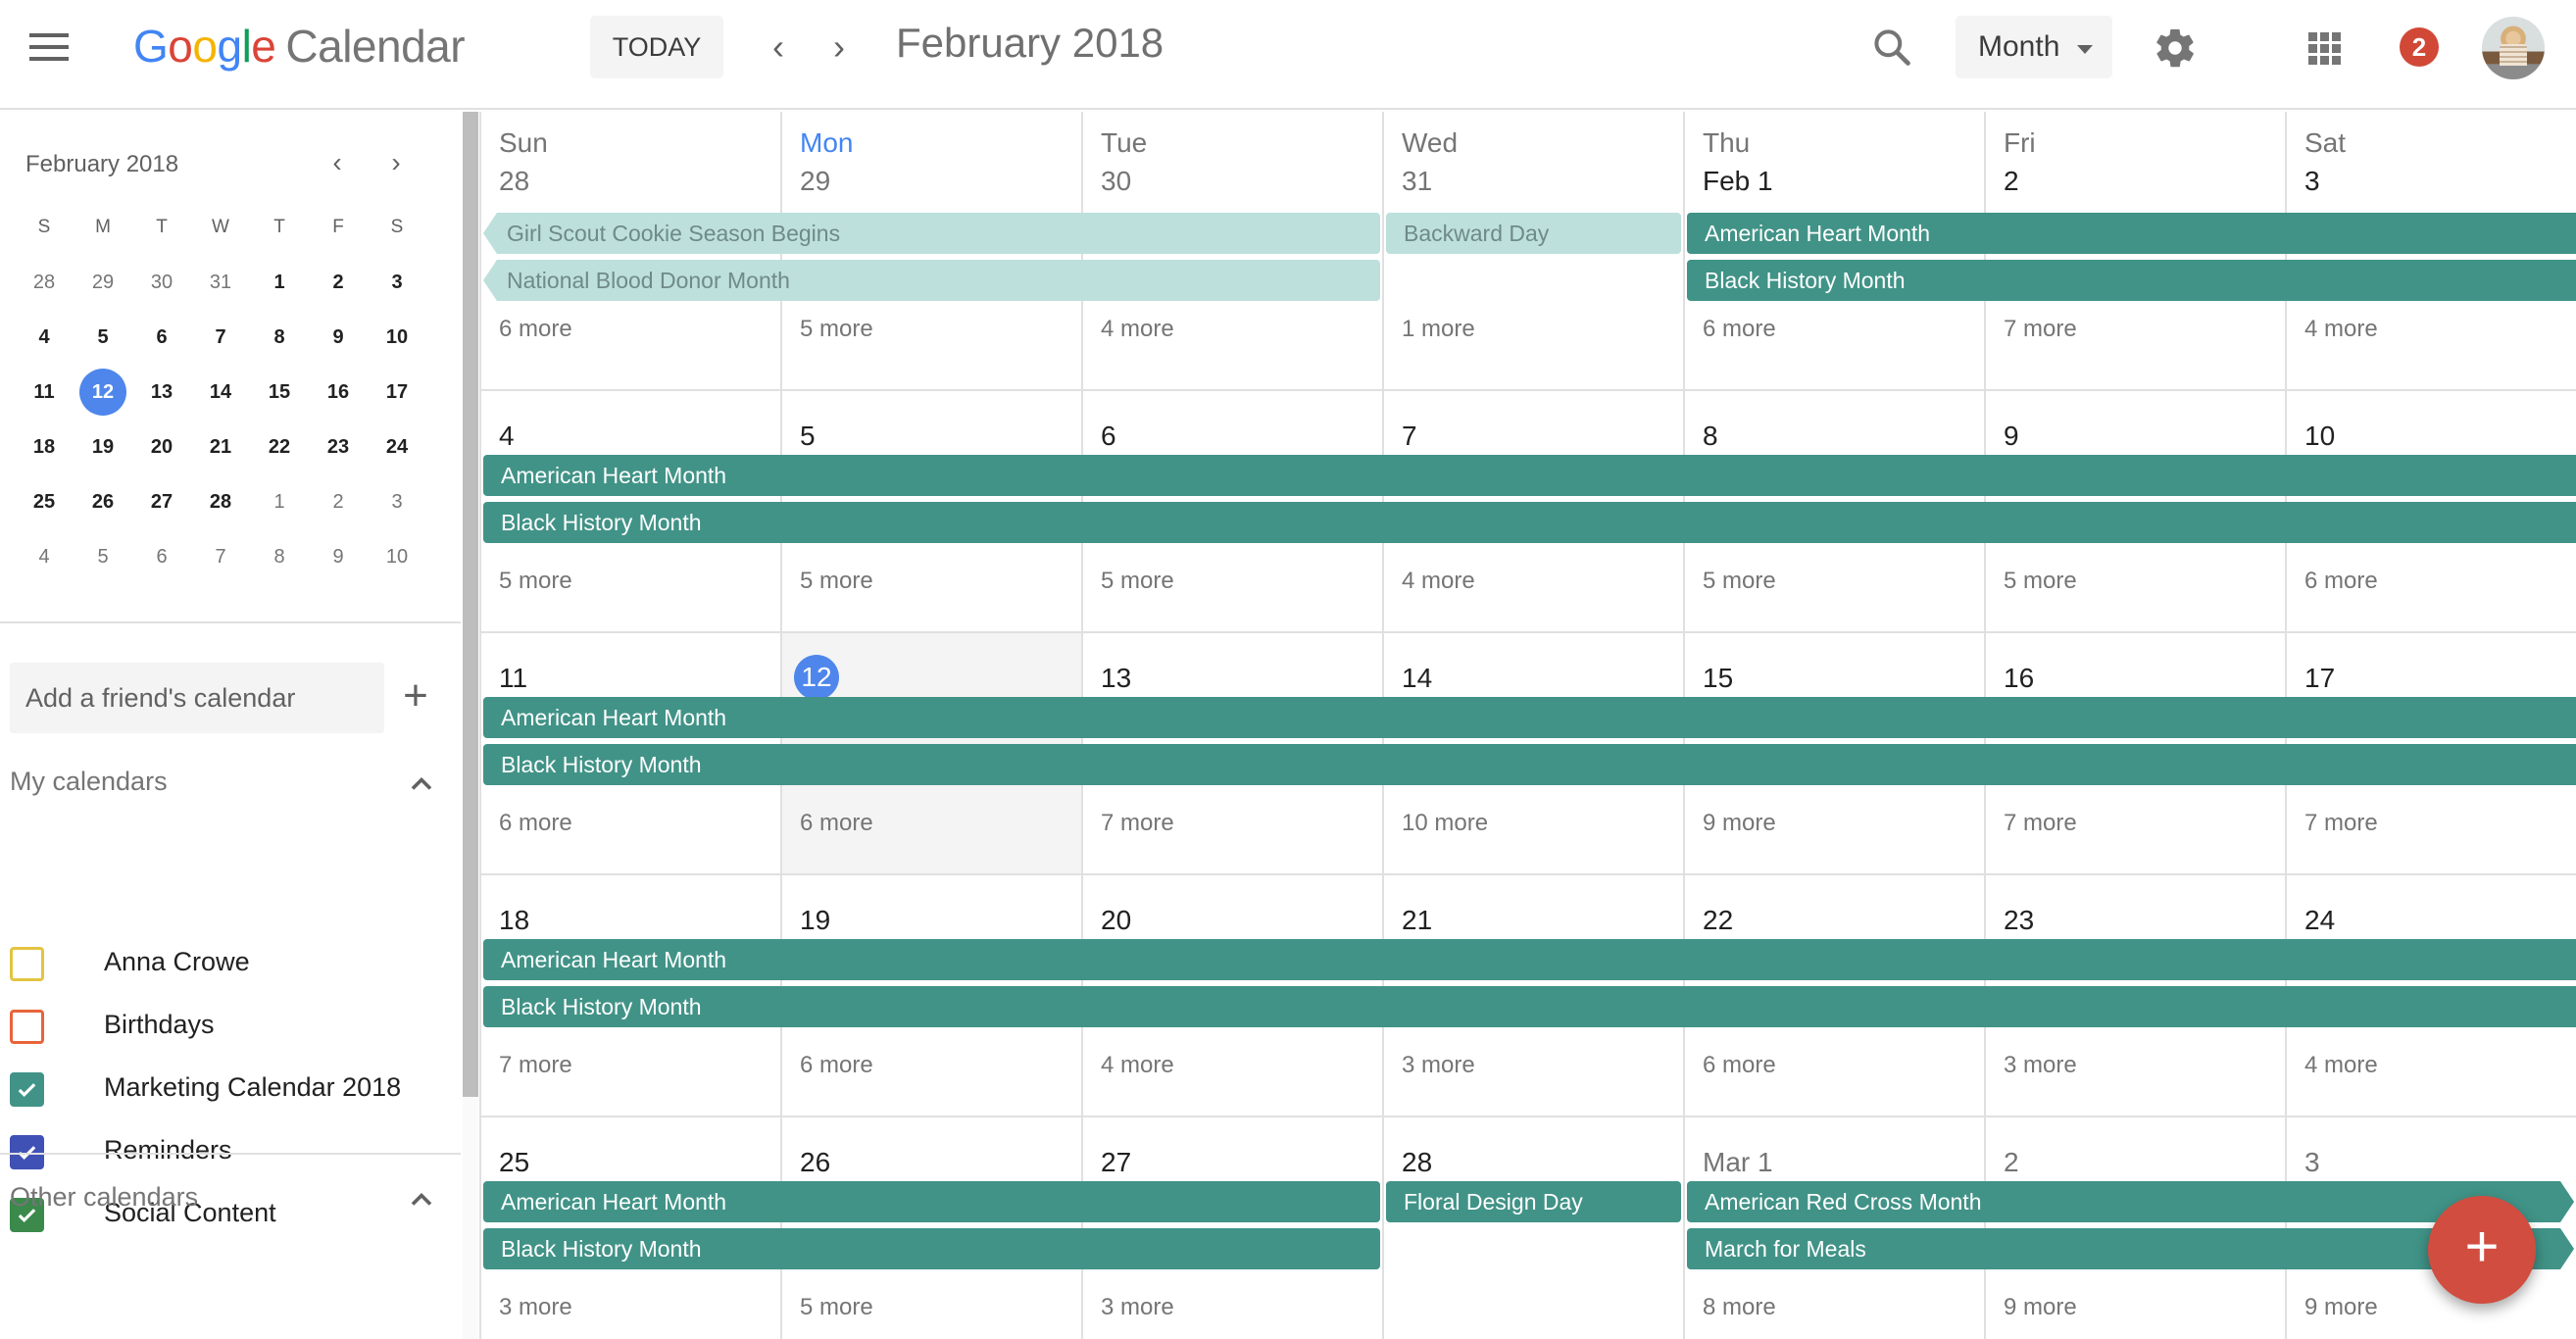 Image resolution: width=2576 pixels, height=1339 pixels. Describe the element at coordinates (1739, 823) in the screenshot. I see `more-events-link: 9 more` at that location.